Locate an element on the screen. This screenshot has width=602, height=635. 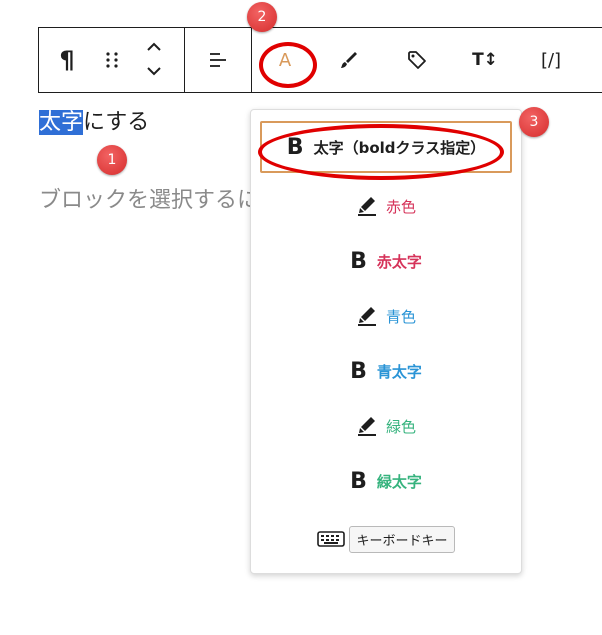
menu-item-green-bold: B 緑太字 is located at coordinates (386, 481).